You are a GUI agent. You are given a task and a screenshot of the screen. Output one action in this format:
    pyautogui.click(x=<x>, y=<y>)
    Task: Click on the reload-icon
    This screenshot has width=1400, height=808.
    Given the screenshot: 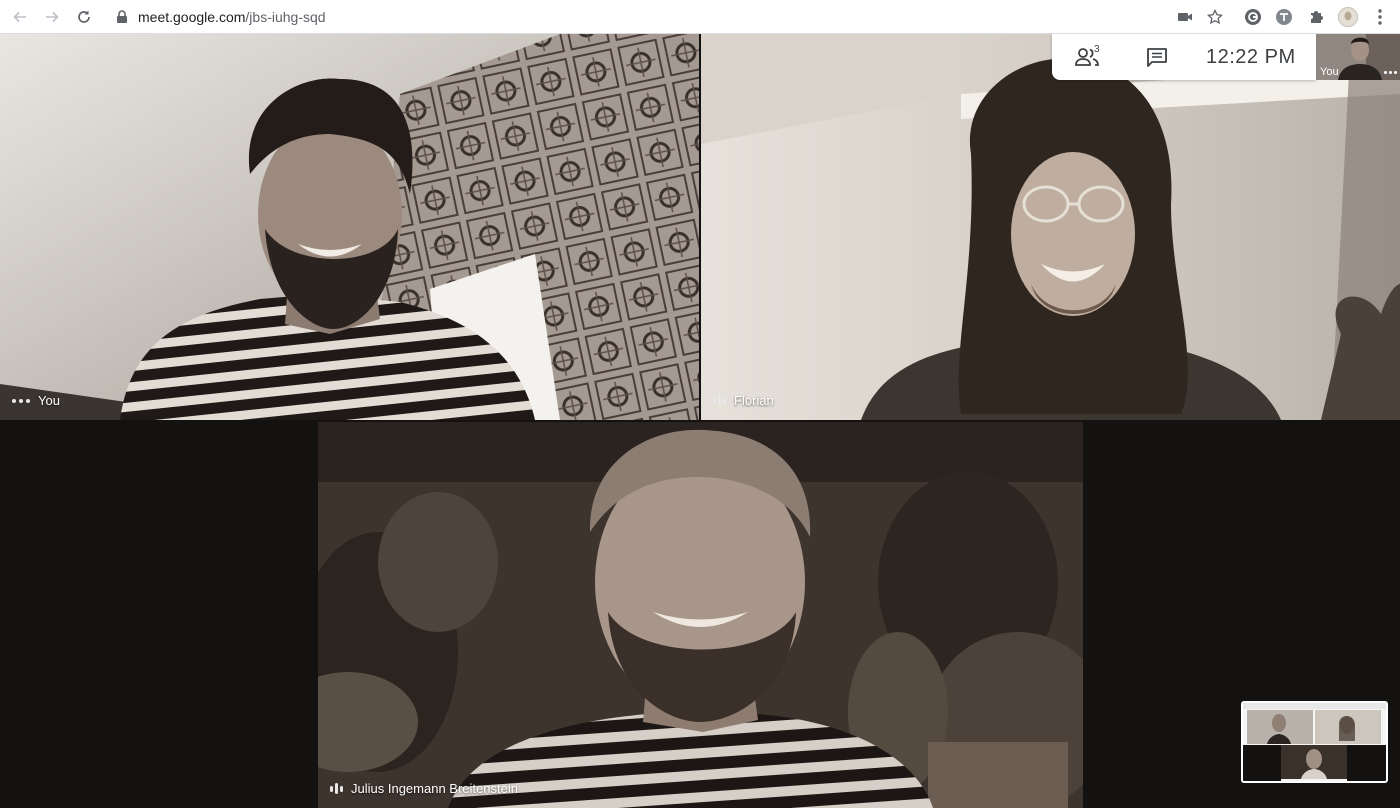 What is the action you would take?
    pyautogui.click(x=84, y=17)
    